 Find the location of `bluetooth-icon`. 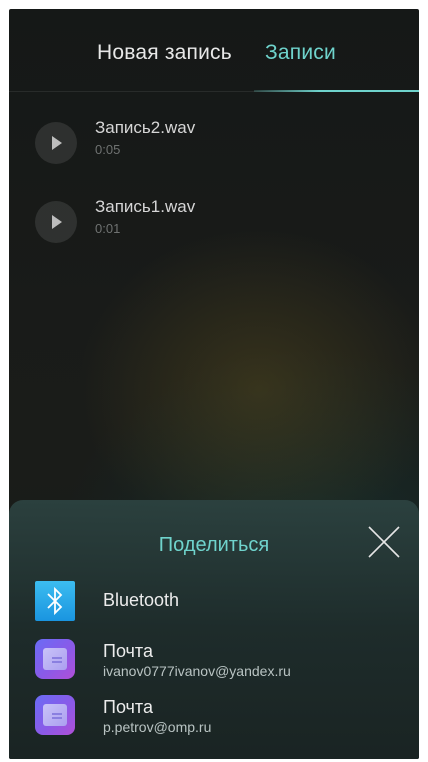

bluetooth-icon is located at coordinates (55, 601).